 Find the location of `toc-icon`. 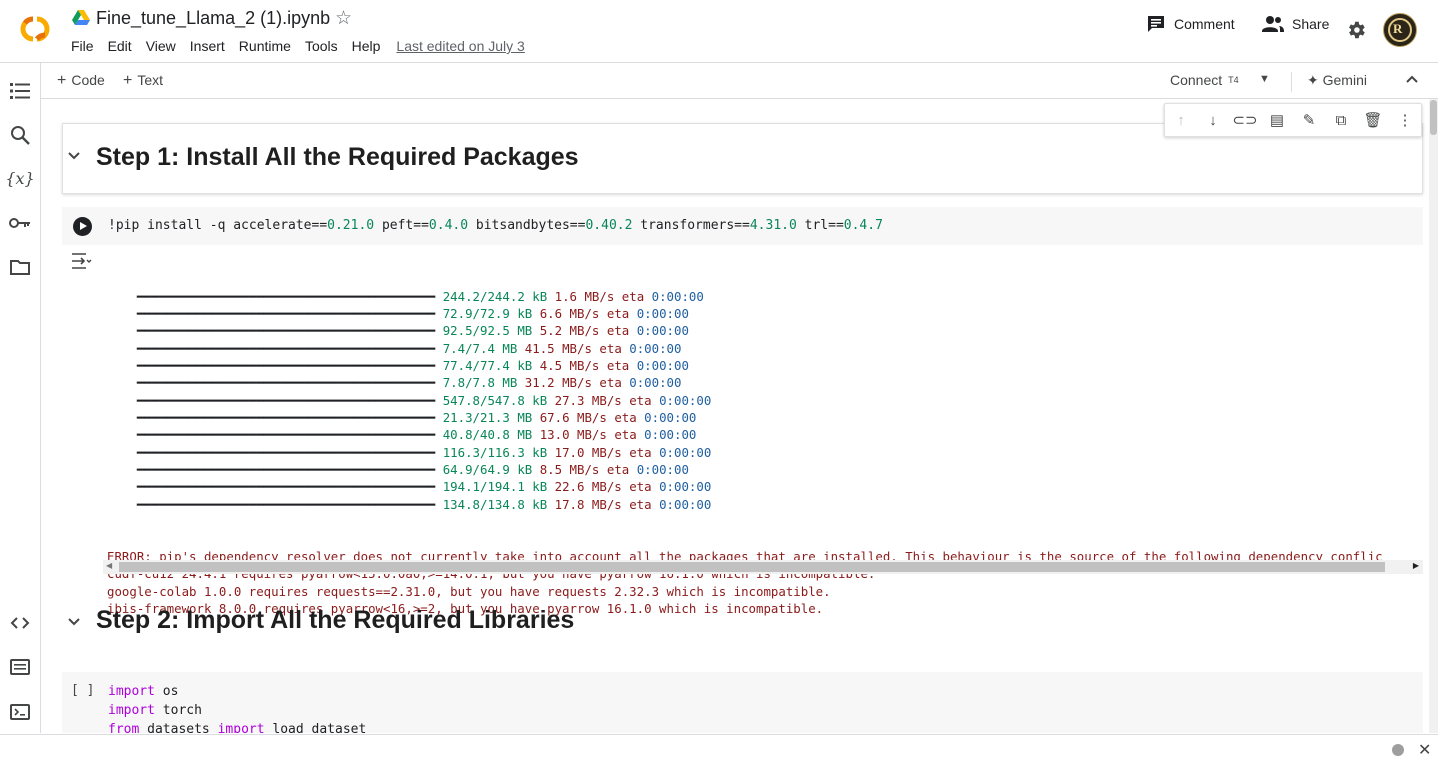

toc-icon is located at coordinates (20, 91).